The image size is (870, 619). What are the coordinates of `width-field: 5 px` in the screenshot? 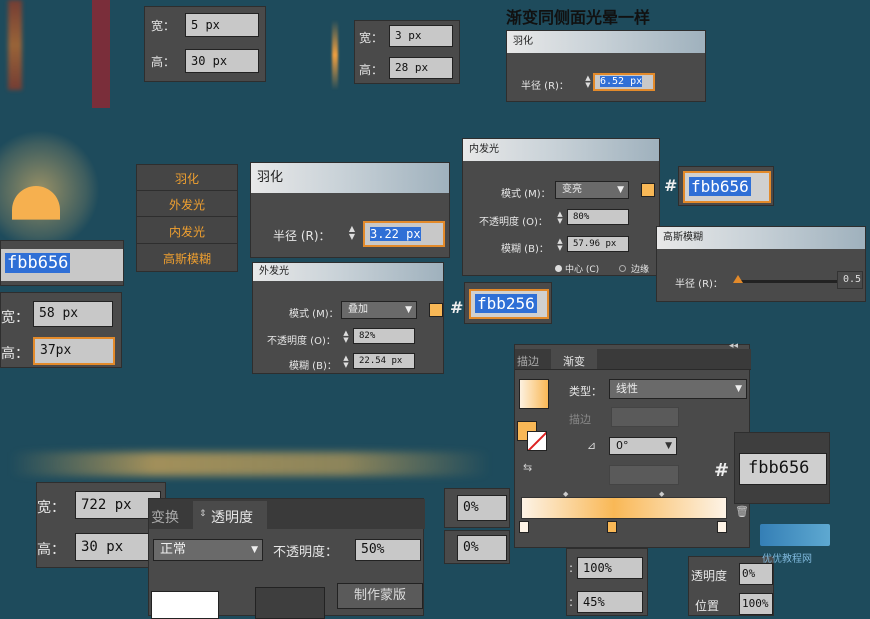 It's located at (222, 25).